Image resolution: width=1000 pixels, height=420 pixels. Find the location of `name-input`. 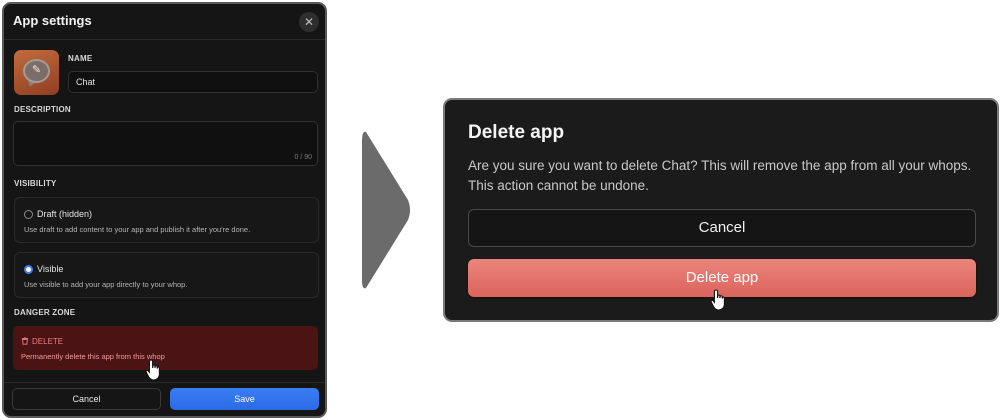

name-input is located at coordinates (193, 82).